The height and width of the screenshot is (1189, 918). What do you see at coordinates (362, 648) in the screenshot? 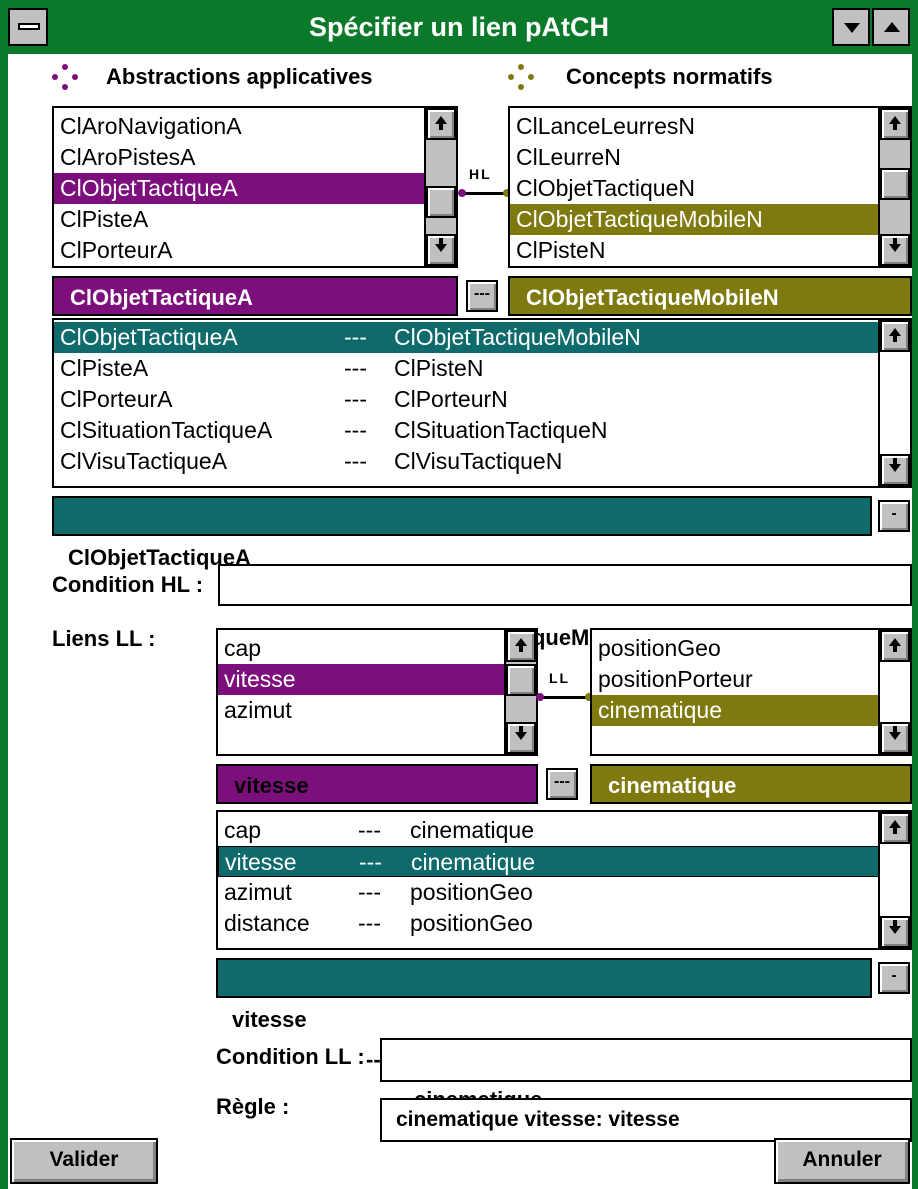
I see `list-item: cap` at bounding box center [362, 648].